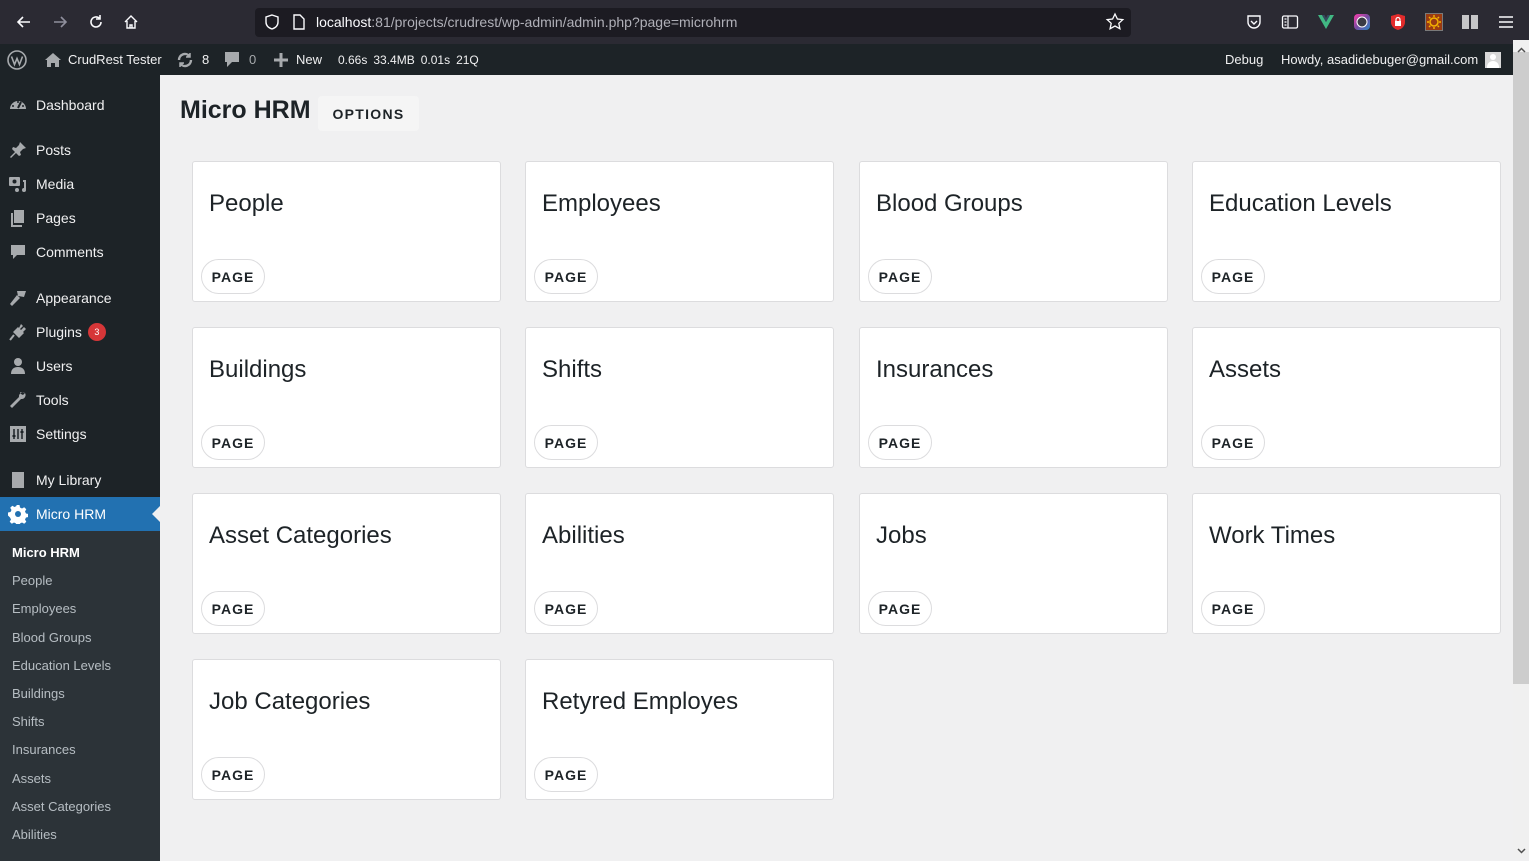  I want to click on library-icon, so click(1470, 22).